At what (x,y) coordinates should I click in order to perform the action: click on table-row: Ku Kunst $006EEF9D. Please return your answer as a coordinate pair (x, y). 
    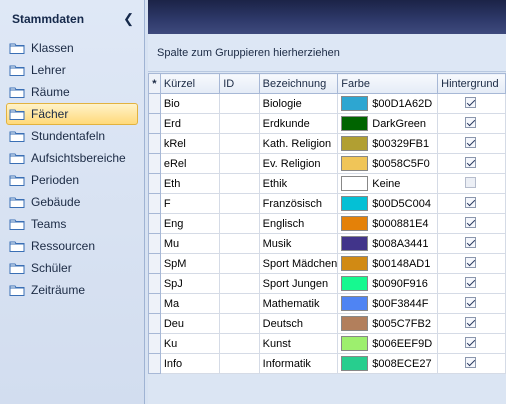
    Looking at the image, I should click on (327, 343).